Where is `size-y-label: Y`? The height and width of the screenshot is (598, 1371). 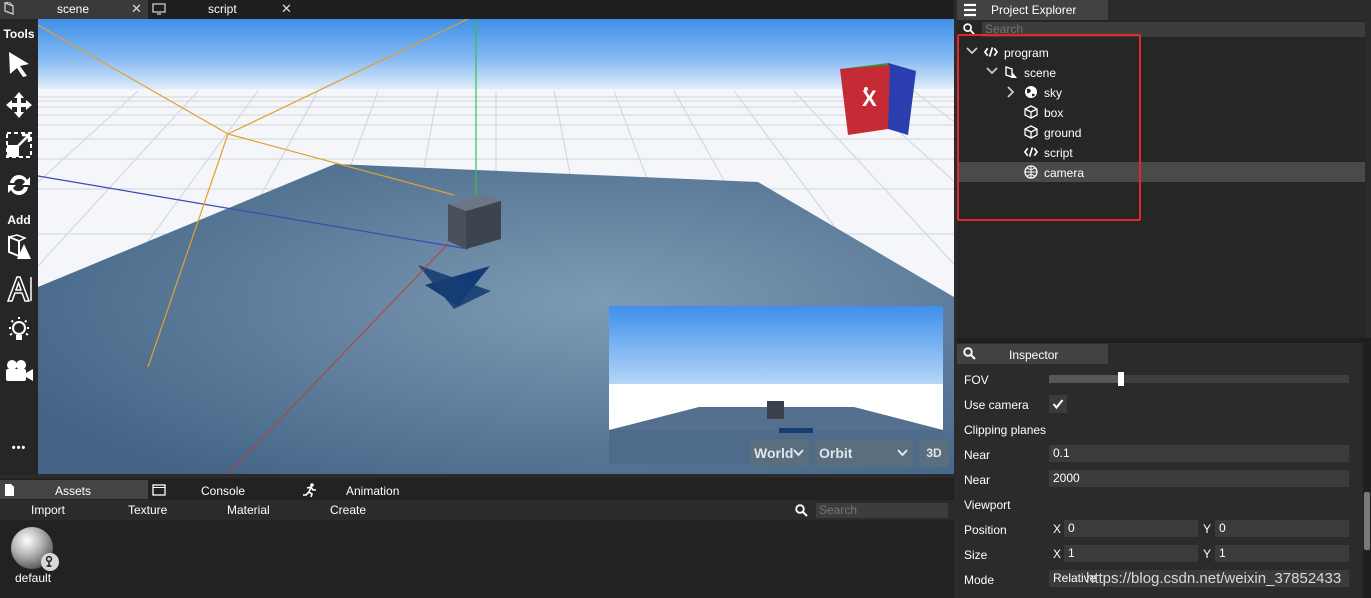 size-y-label: Y is located at coordinates (1207, 554).